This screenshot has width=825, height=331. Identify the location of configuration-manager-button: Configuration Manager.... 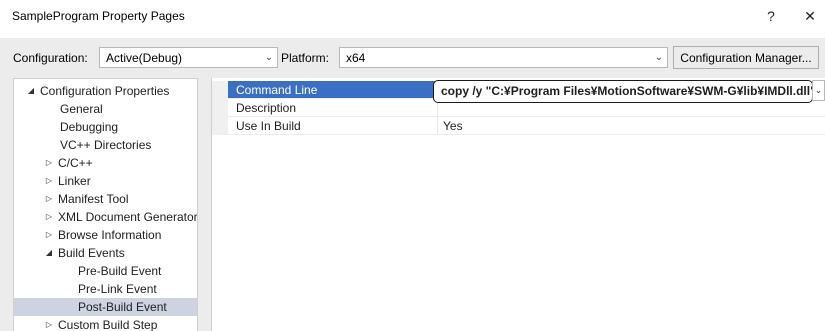
(746, 57).